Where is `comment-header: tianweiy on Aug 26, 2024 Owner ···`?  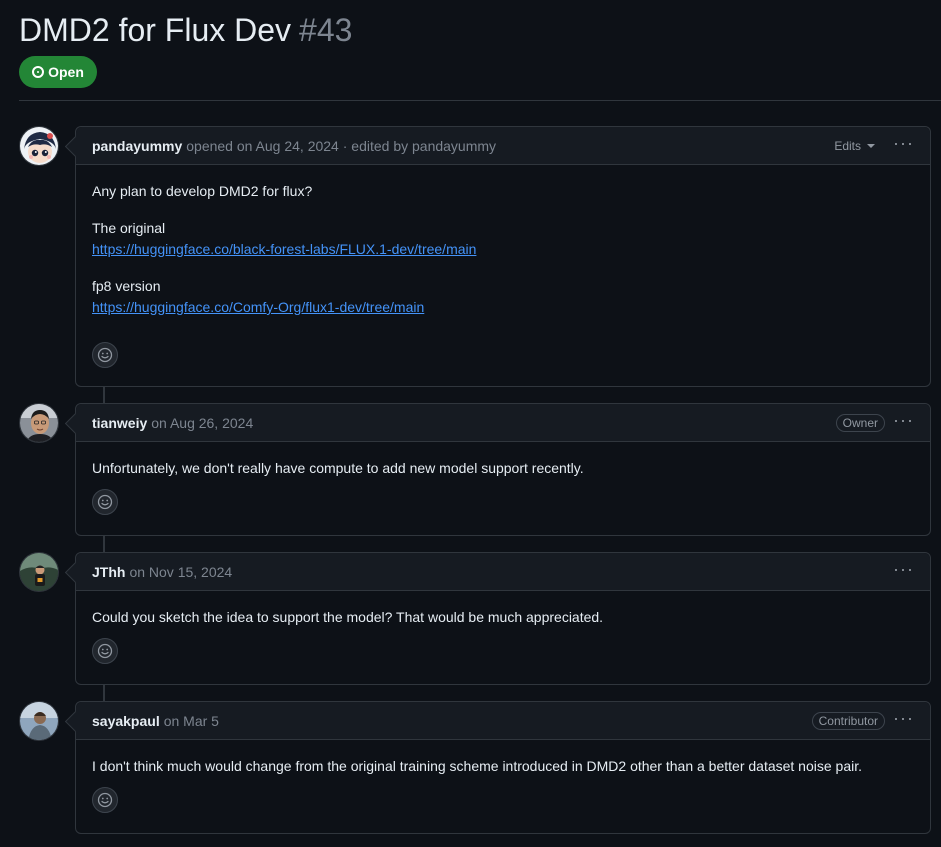 comment-header: tianweiy on Aug 26, 2024 Owner ··· is located at coordinates (503, 423).